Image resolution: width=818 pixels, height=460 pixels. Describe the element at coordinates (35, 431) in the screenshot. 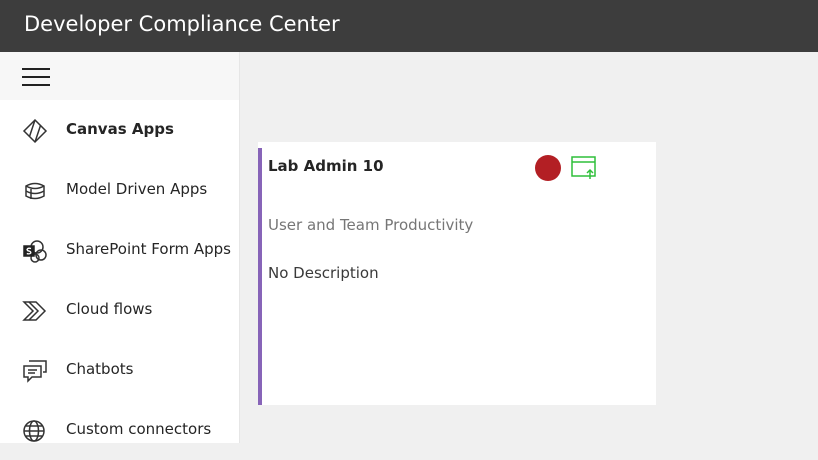

I see `globe-icon` at that location.